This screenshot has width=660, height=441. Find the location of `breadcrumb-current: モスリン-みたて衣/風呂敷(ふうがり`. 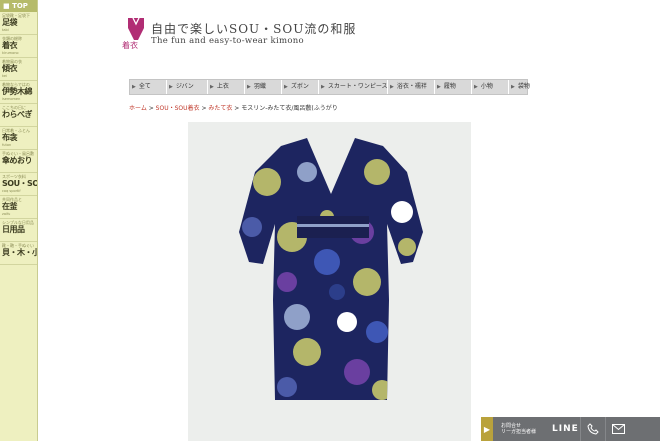

breadcrumb-current: モスリン-みたて衣/風呂敷(ふうがり is located at coordinates (289, 108).